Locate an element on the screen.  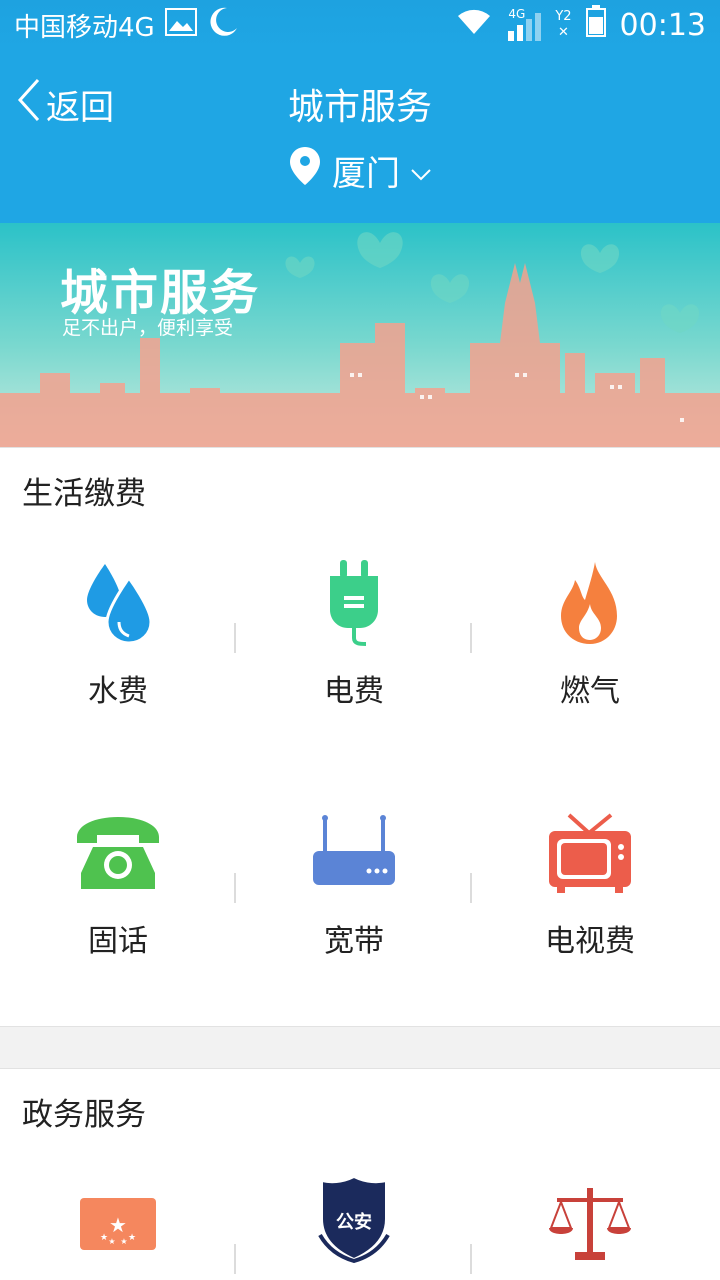
banner-subtitle: 足不出户，便利享受 is located at coordinates (148, 328).